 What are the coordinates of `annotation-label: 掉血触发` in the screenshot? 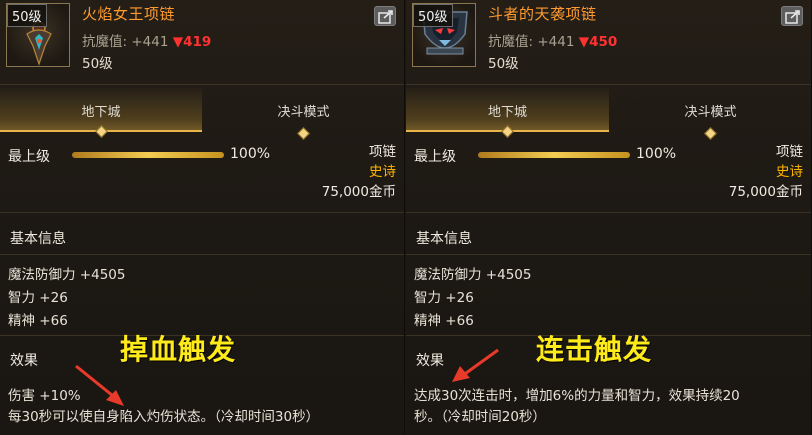 It's located at (178, 349).